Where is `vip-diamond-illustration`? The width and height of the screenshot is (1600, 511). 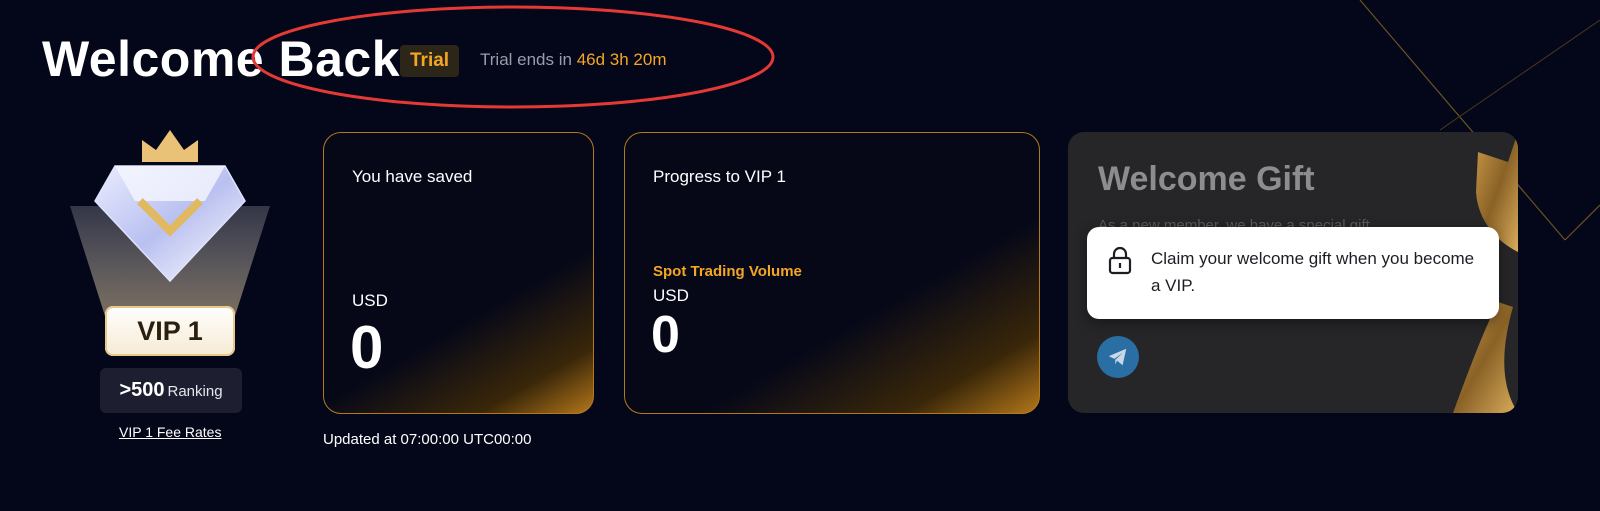
vip-diamond-illustration is located at coordinates (170, 223).